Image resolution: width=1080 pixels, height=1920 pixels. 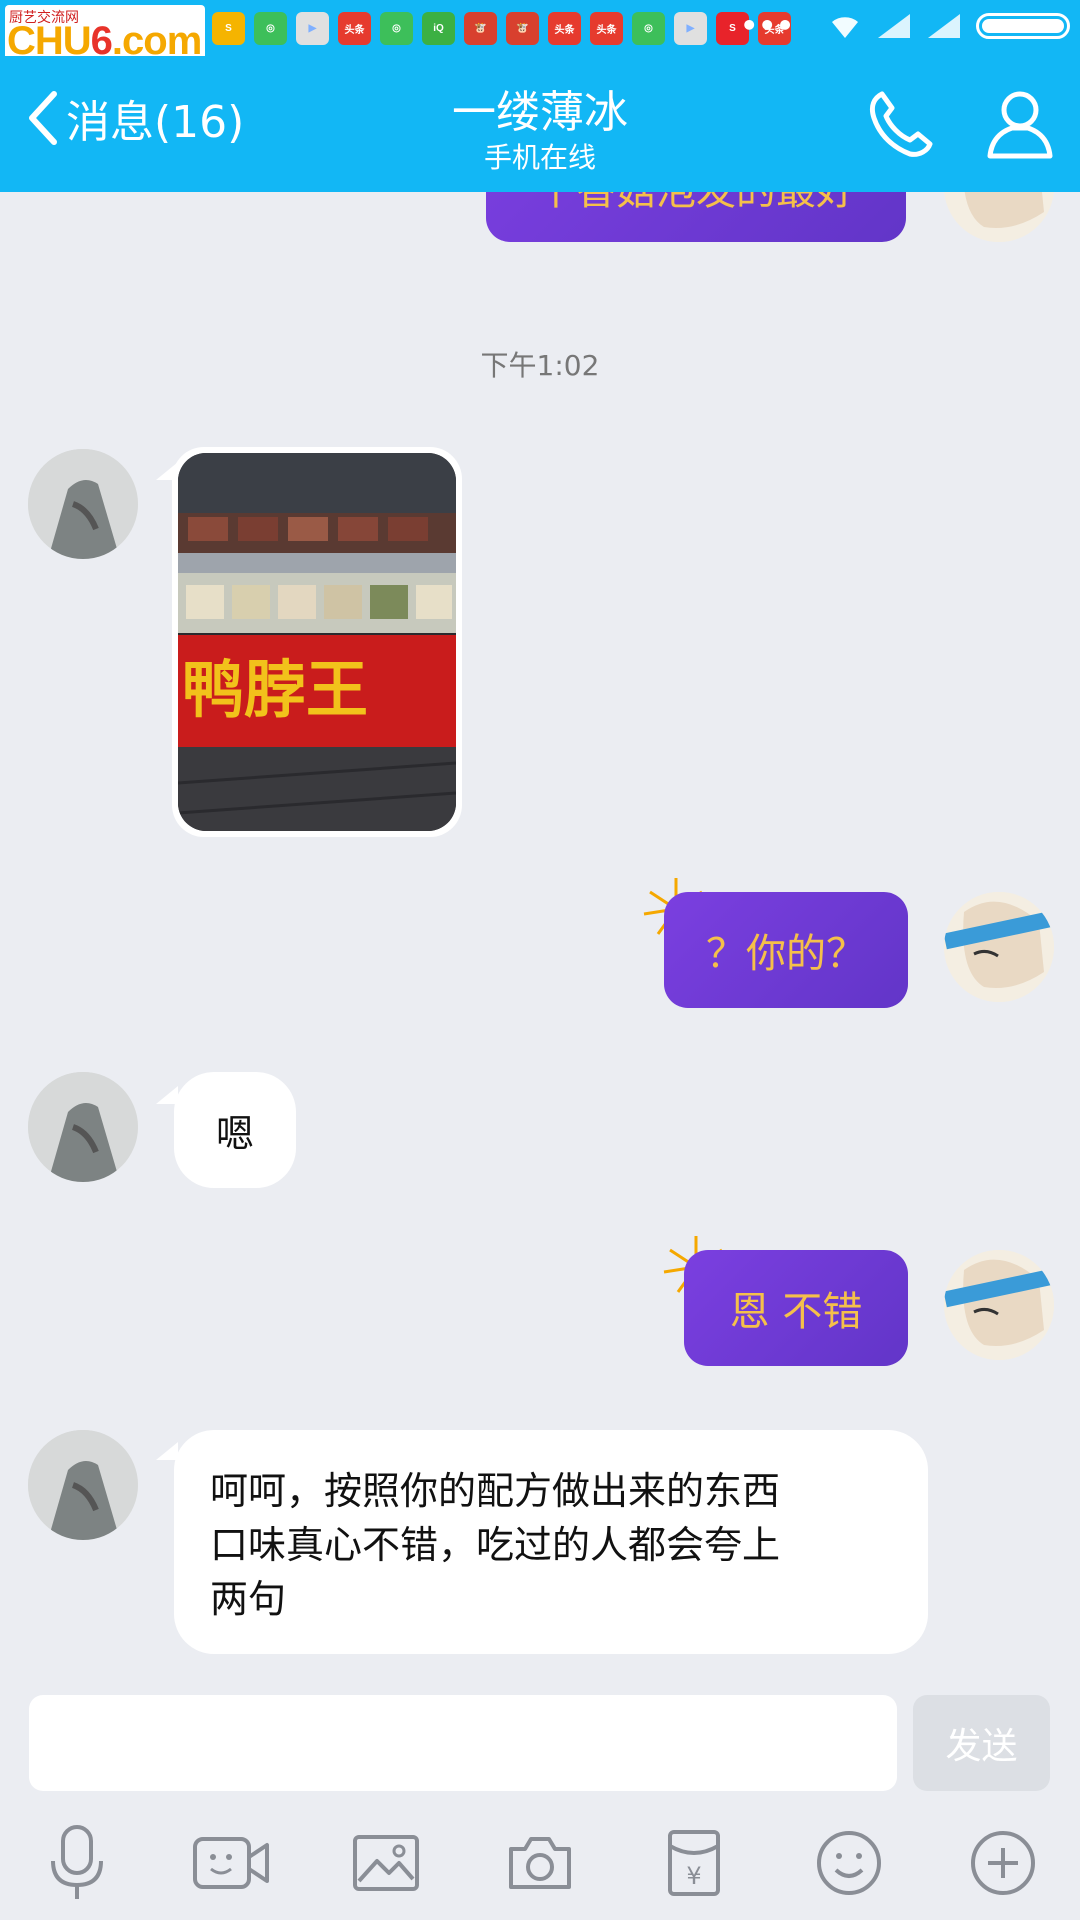 I want to click on system-status: •••, so click(x=905, y=26).